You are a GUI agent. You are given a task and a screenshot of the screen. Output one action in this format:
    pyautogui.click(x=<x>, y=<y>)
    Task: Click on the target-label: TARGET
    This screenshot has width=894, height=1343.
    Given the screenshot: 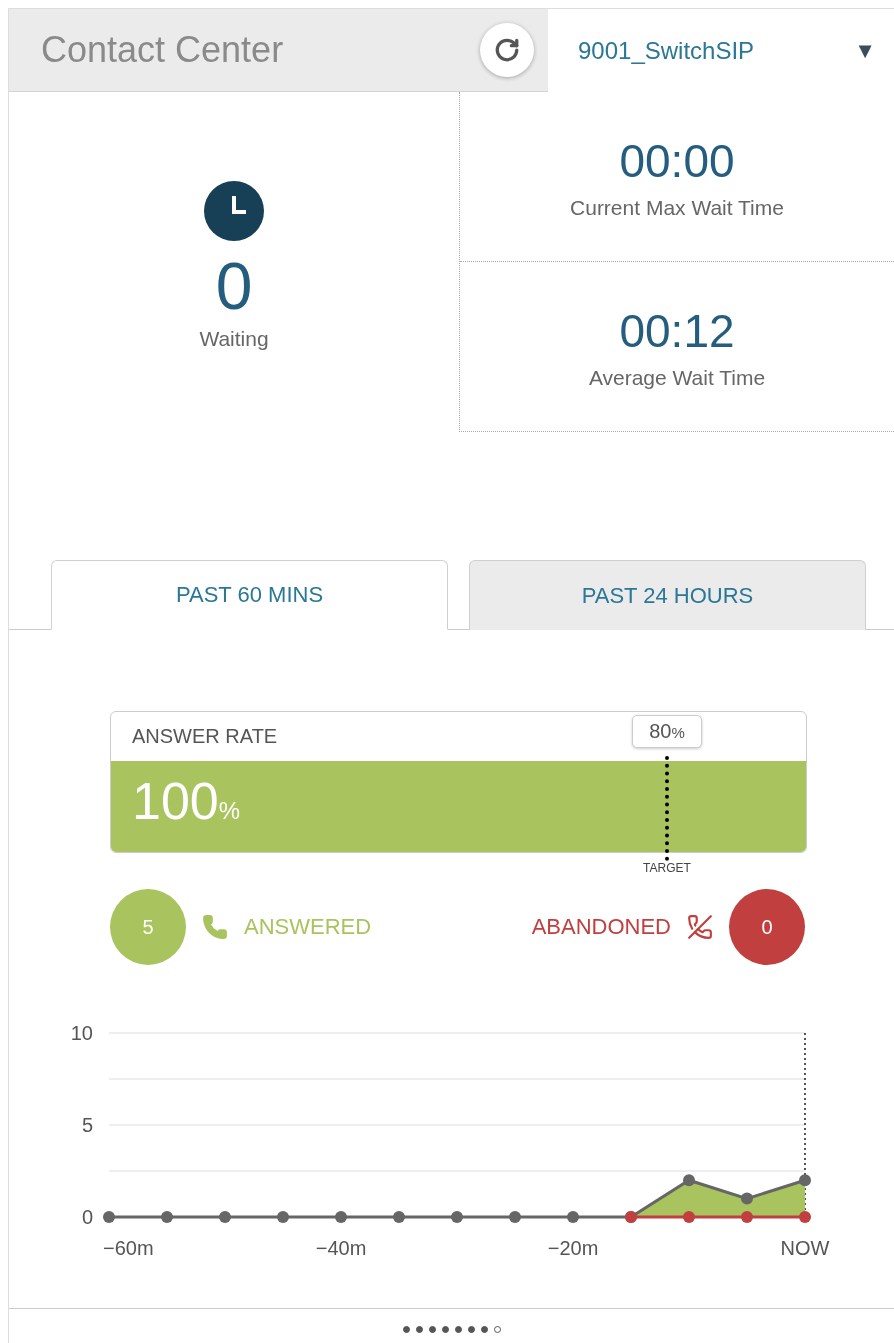 What is the action you would take?
    pyautogui.click(x=667, y=868)
    